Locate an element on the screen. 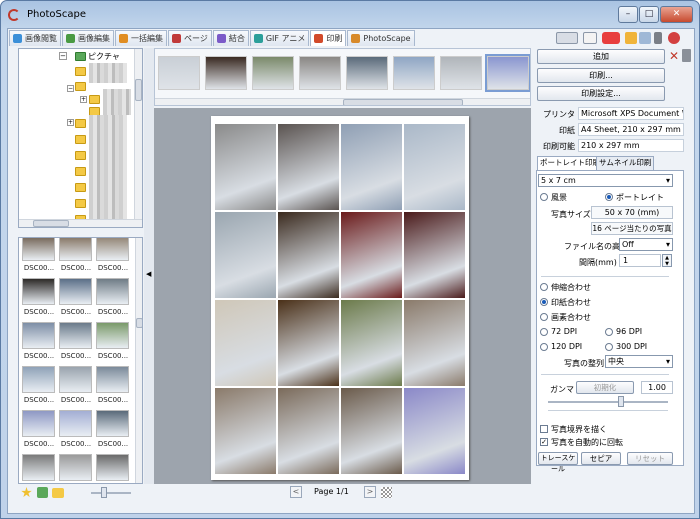 Image resolution: width=700 pixels, height=519 pixels. minimize-button: – is located at coordinates (628, 14).